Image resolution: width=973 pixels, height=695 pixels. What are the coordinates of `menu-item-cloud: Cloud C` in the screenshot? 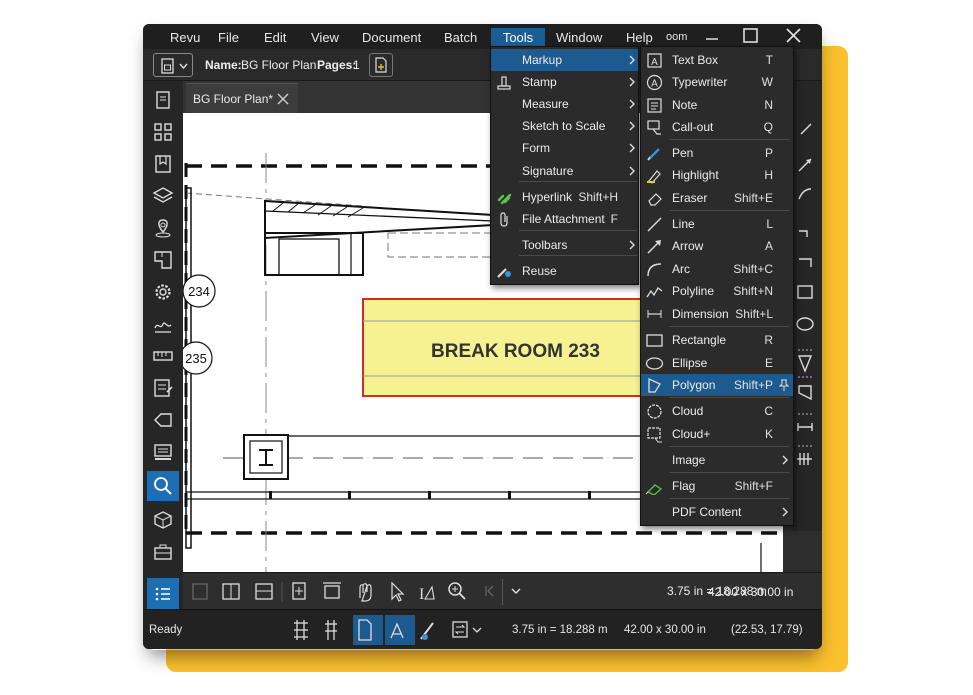 It's located at (717, 411).